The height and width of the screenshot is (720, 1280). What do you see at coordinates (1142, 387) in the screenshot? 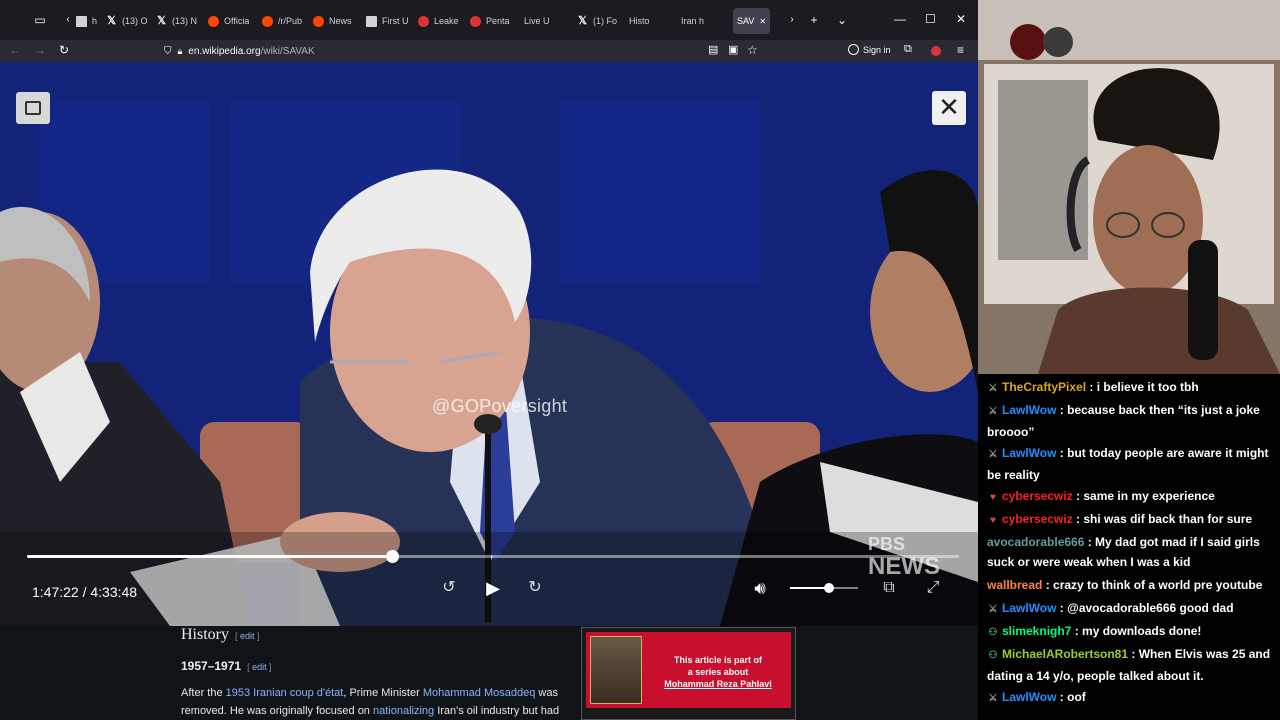
I see `chat-text: : i believe it too tbh` at bounding box center [1142, 387].